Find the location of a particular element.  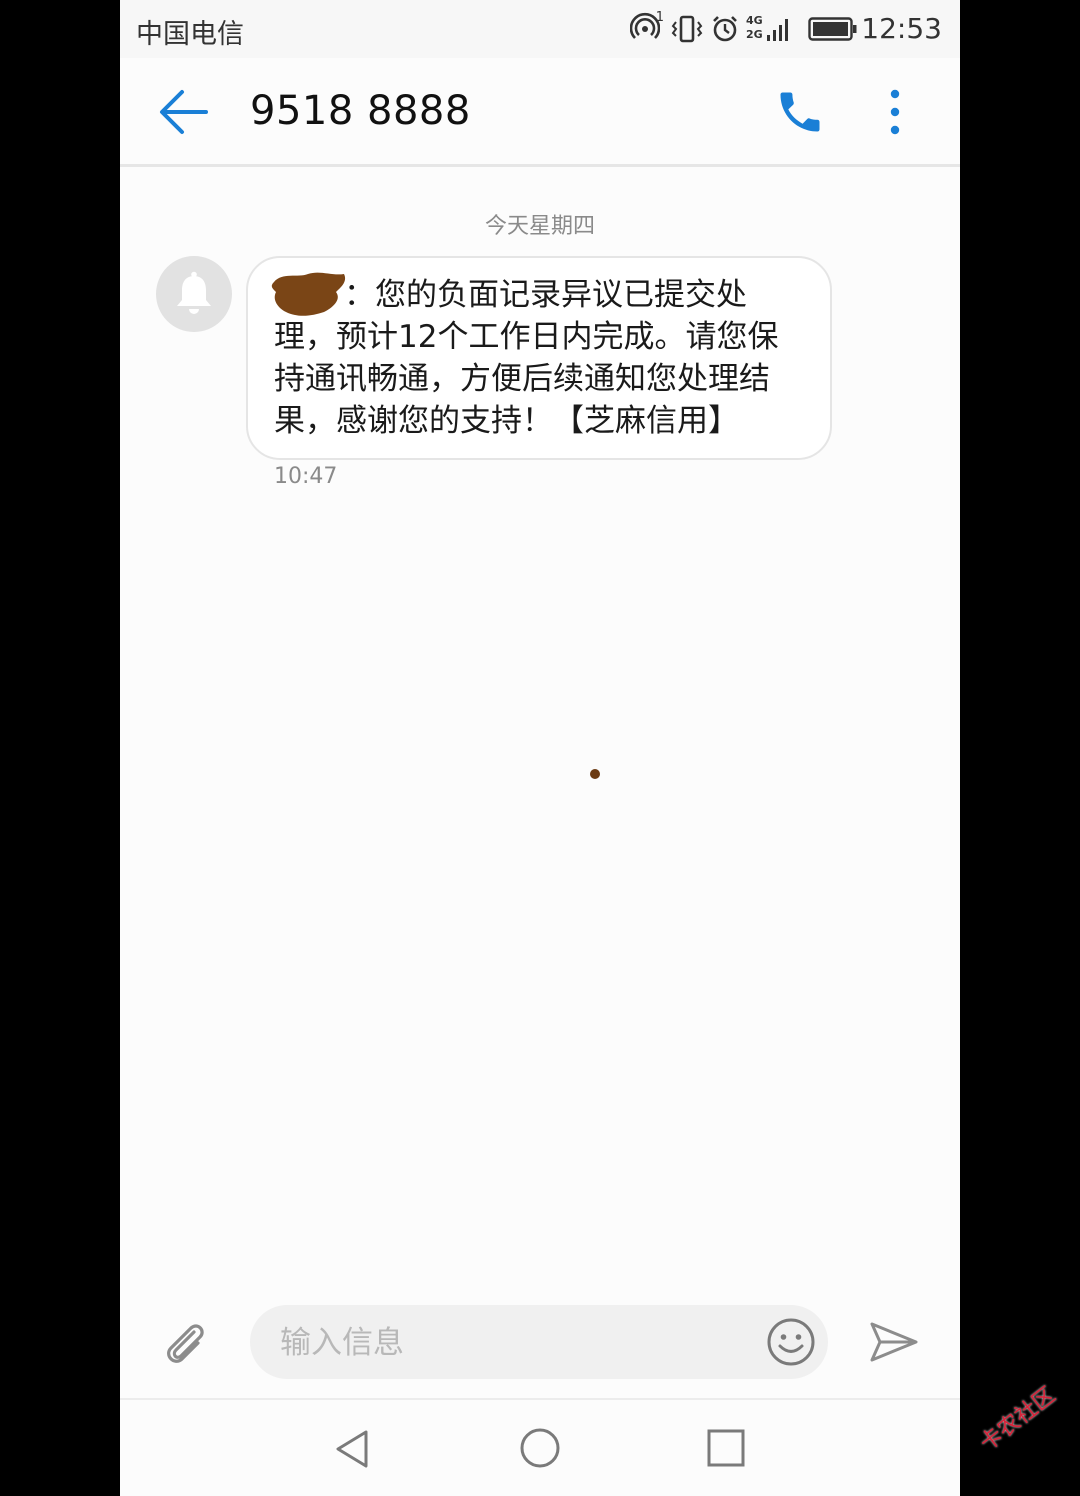

nav-back-button is located at coordinates (352, 1449).